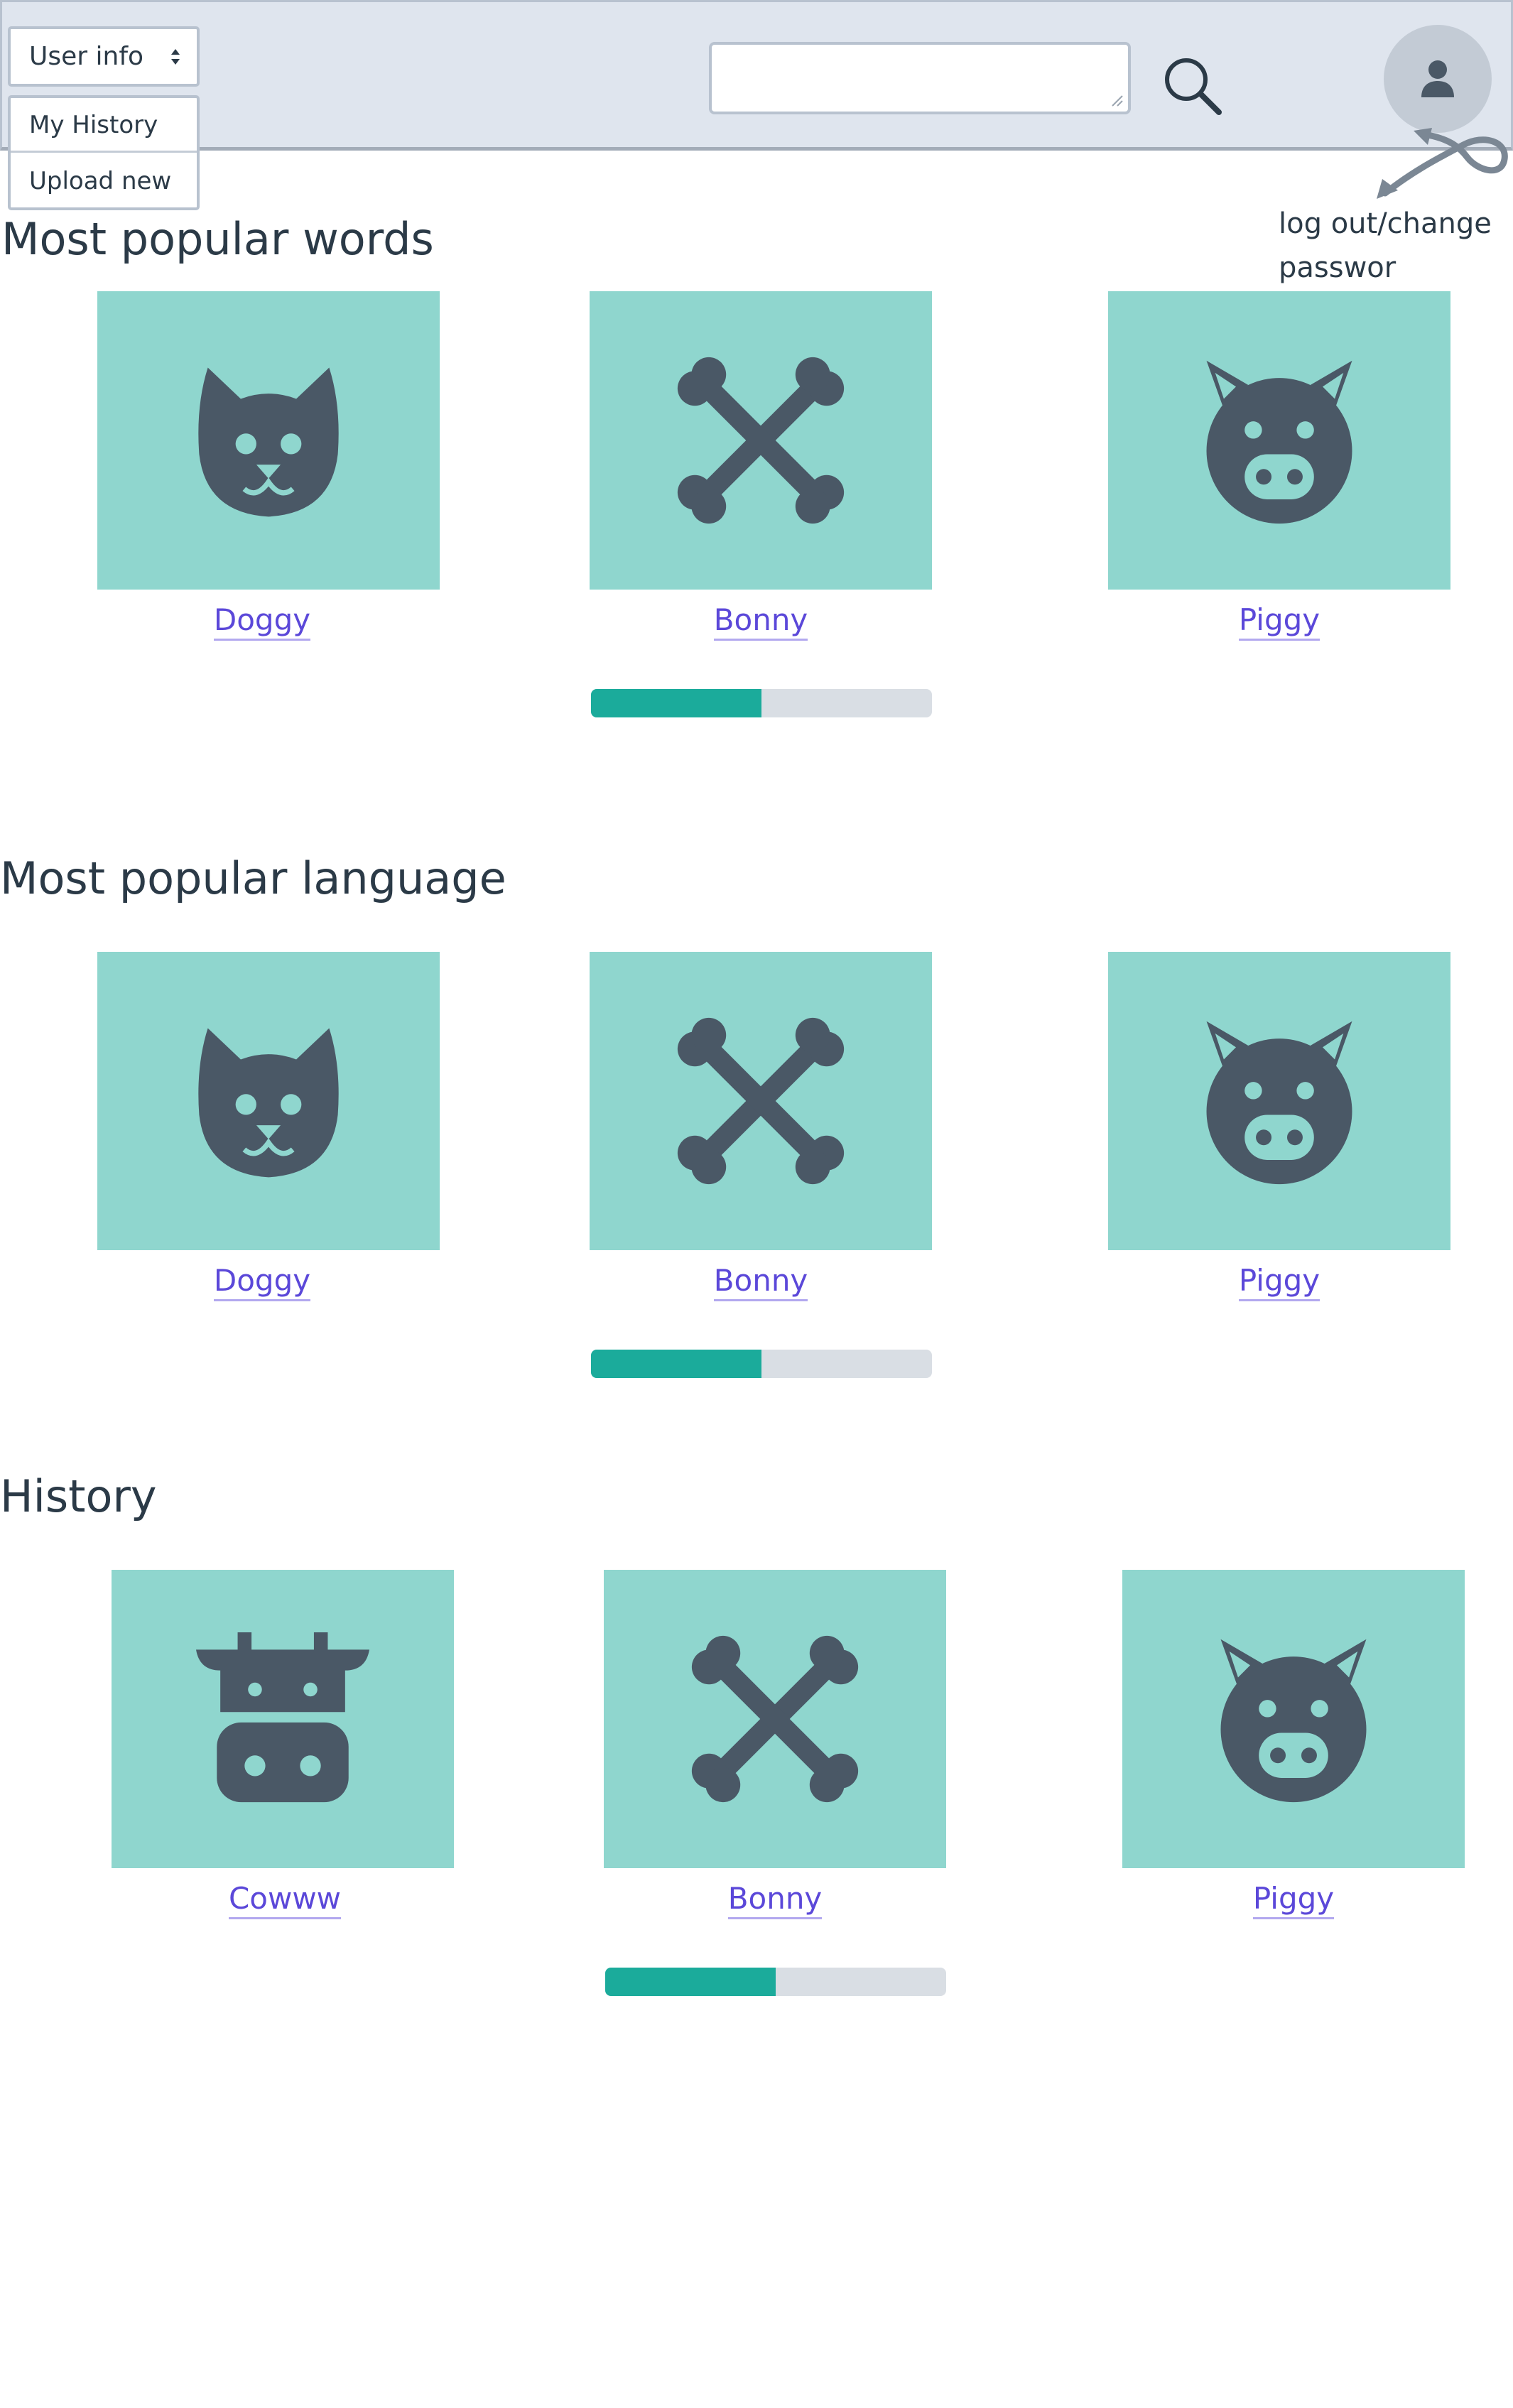 This screenshot has height=2408, width=1513. Describe the element at coordinates (1193, 86) in the screenshot. I see `search-icon` at that location.